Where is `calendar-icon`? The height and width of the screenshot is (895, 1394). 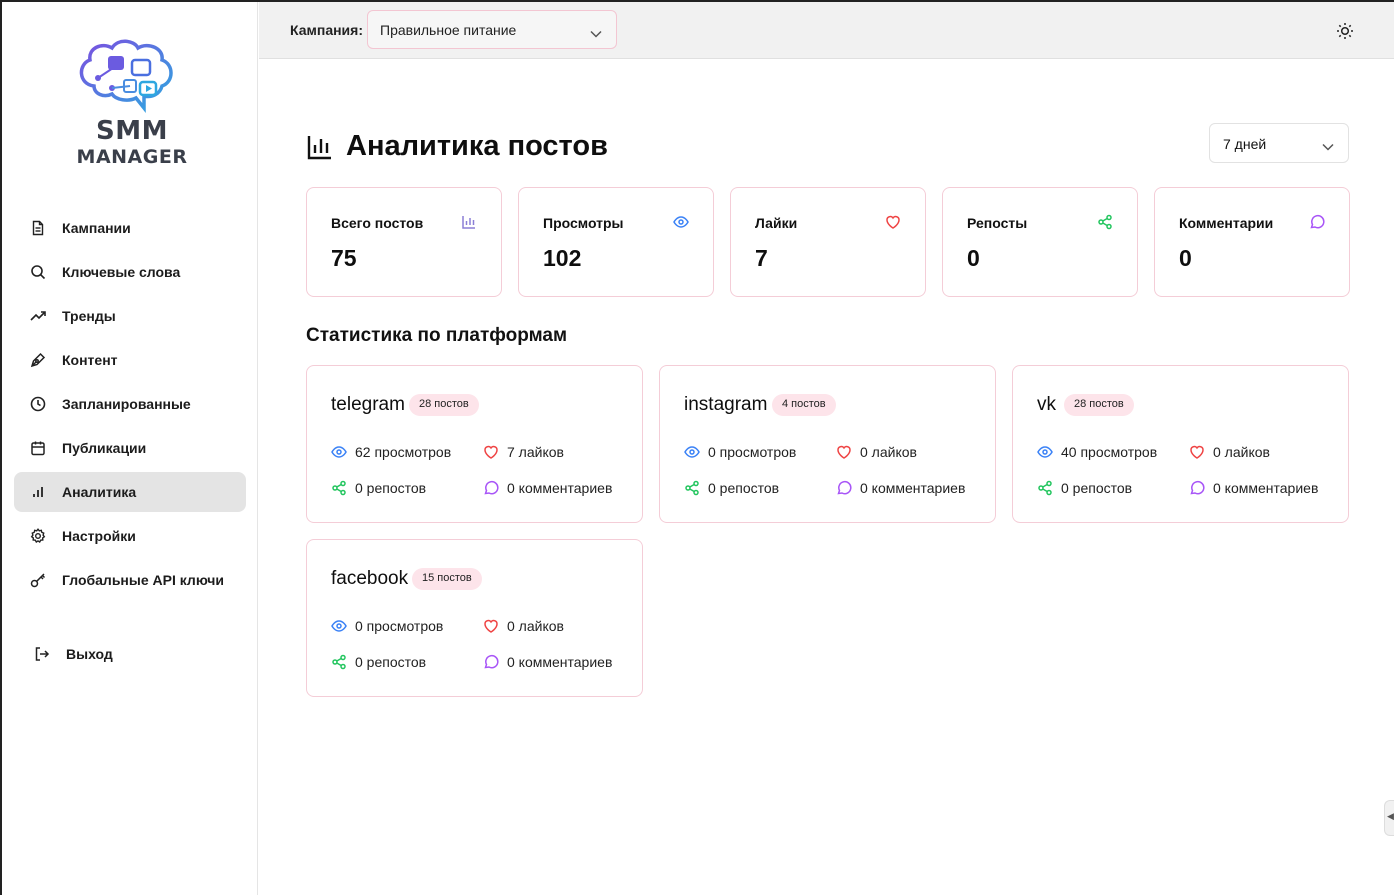
calendar-icon is located at coordinates (38, 448).